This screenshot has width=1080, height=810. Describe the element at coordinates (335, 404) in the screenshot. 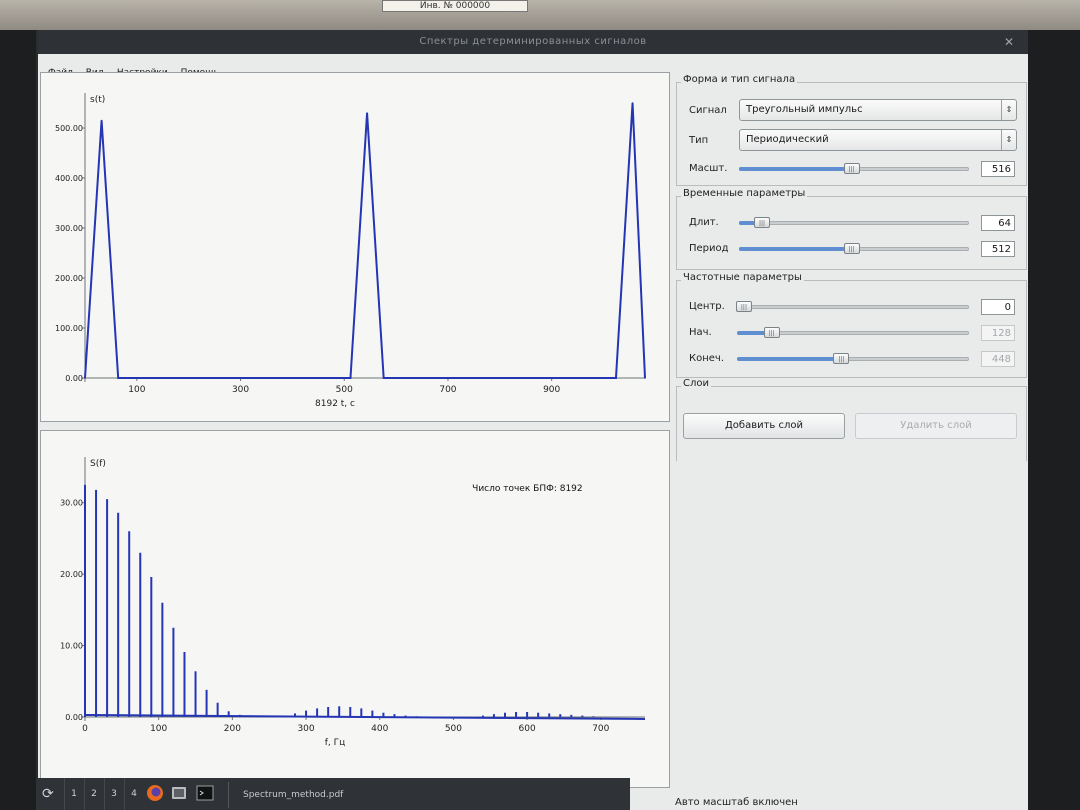

I see `time-x-axis-label: 8192 t, c` at that location.